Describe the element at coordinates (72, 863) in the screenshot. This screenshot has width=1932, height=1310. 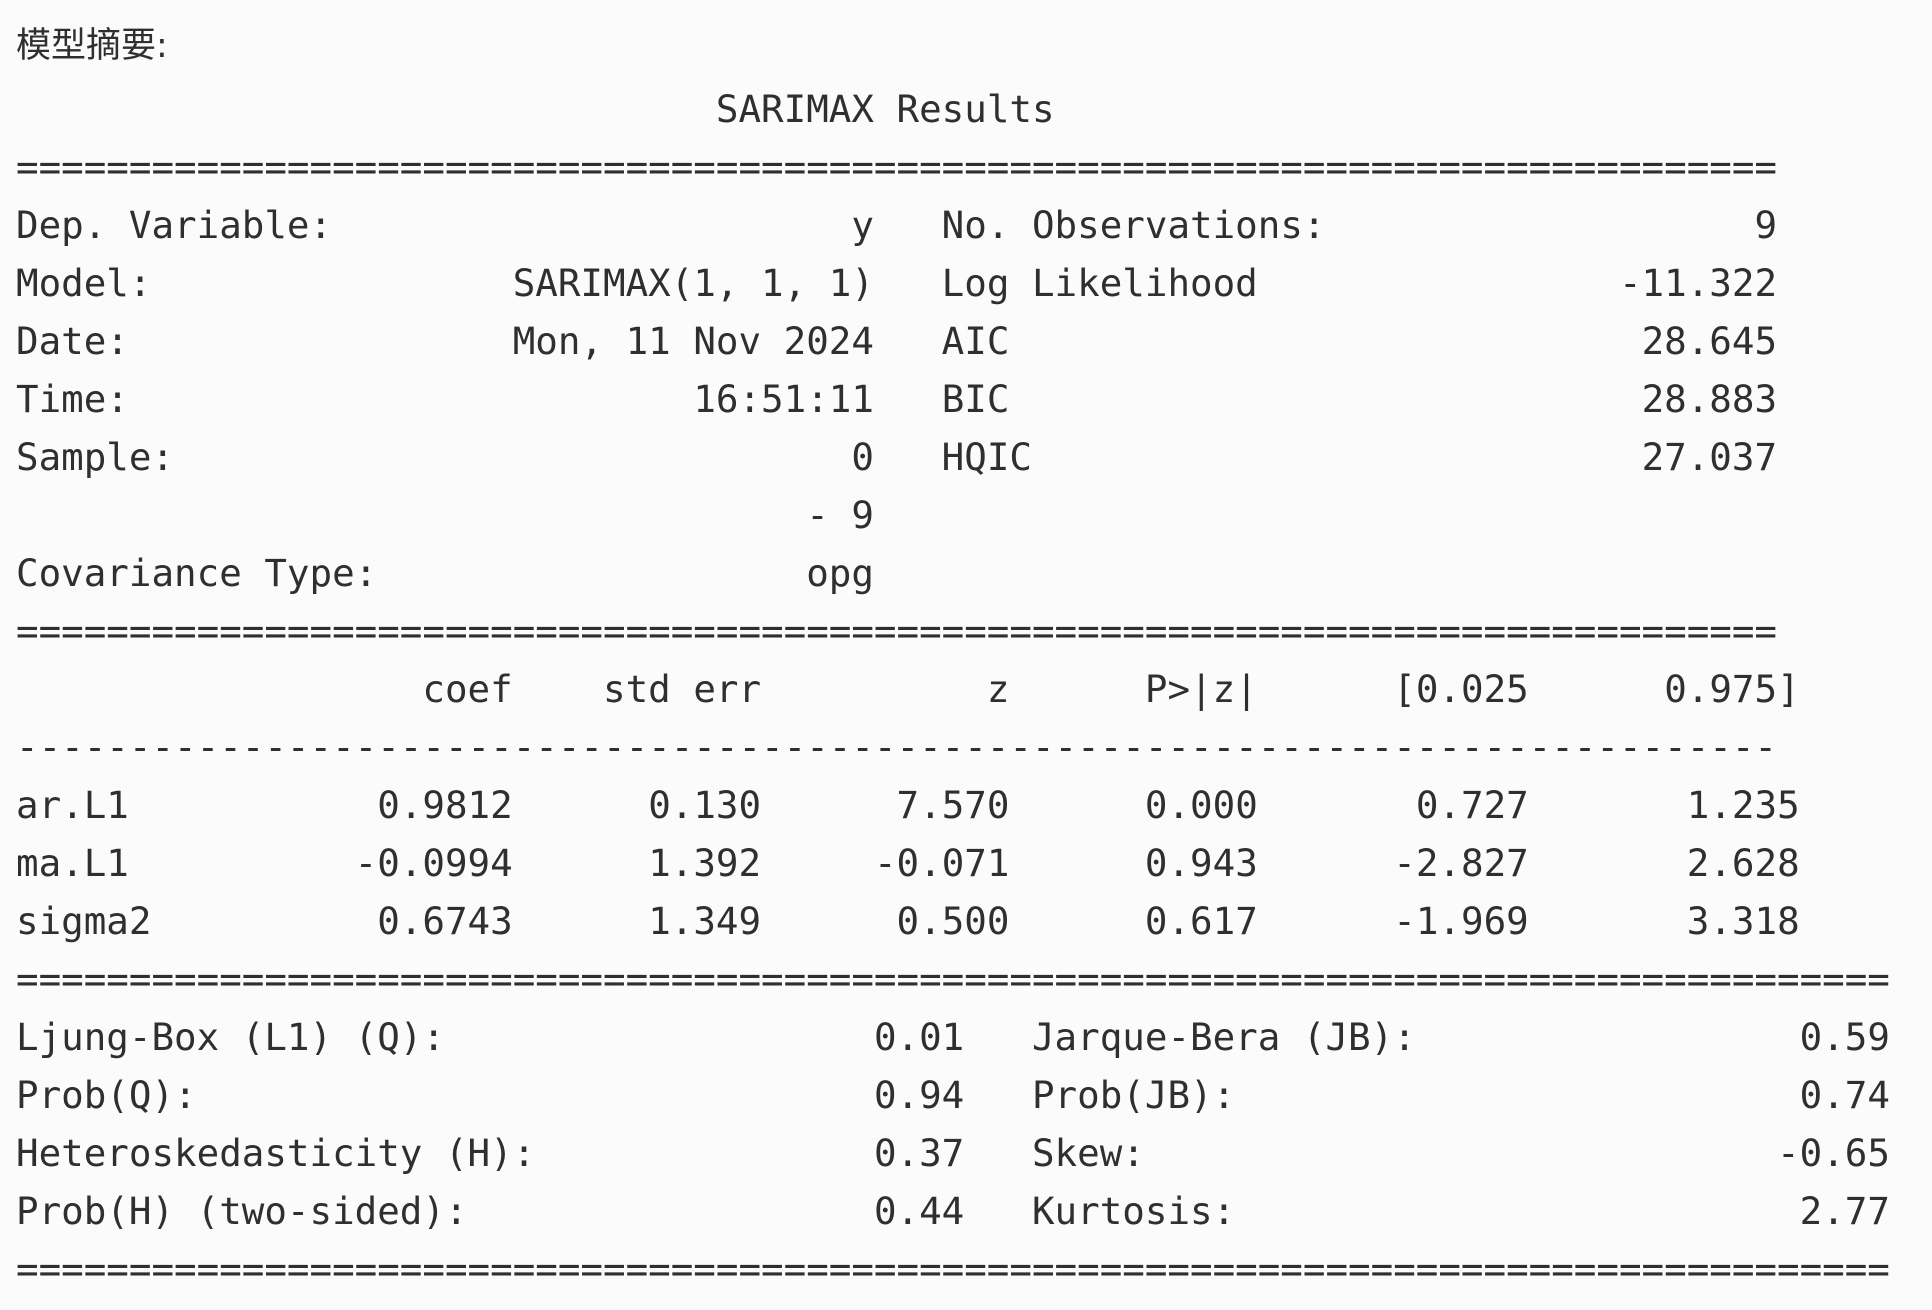
I see `coef-row-name: ma.L1` at that location.